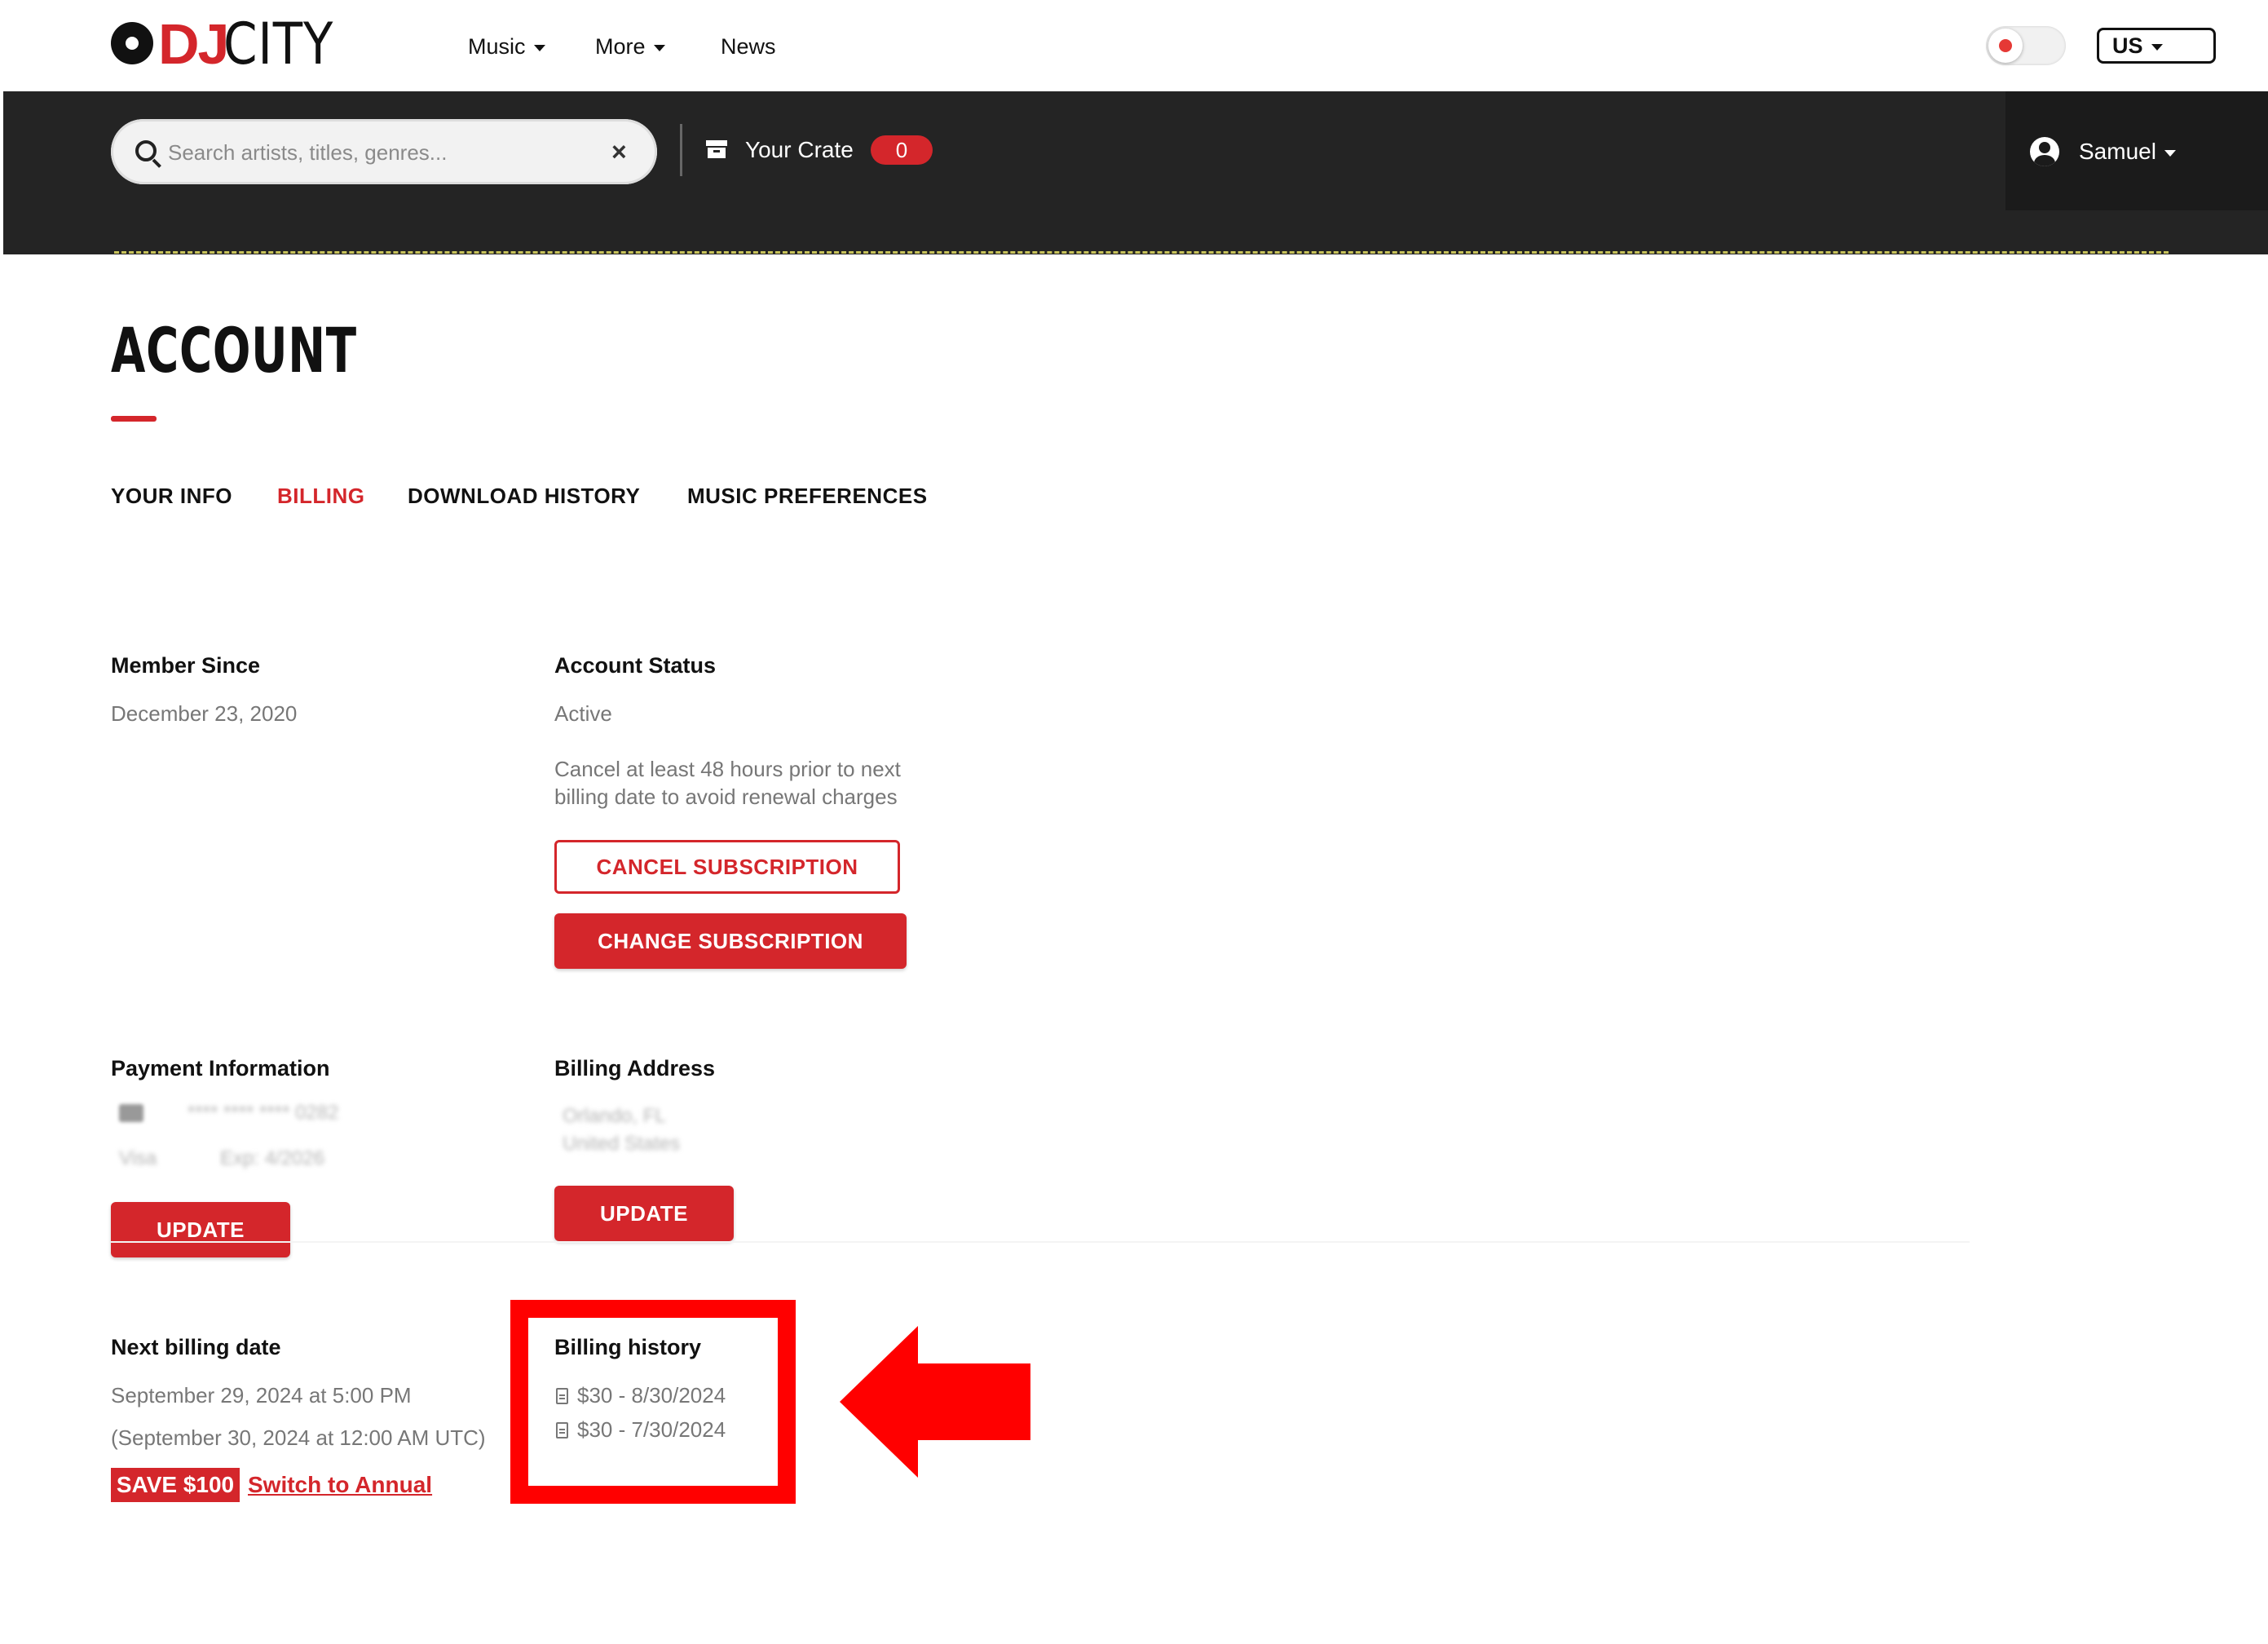 Image resolution: width=2268 pixels, height=1644 pixels. I want to click on crate-count-badge: 0, so click(902, 150).